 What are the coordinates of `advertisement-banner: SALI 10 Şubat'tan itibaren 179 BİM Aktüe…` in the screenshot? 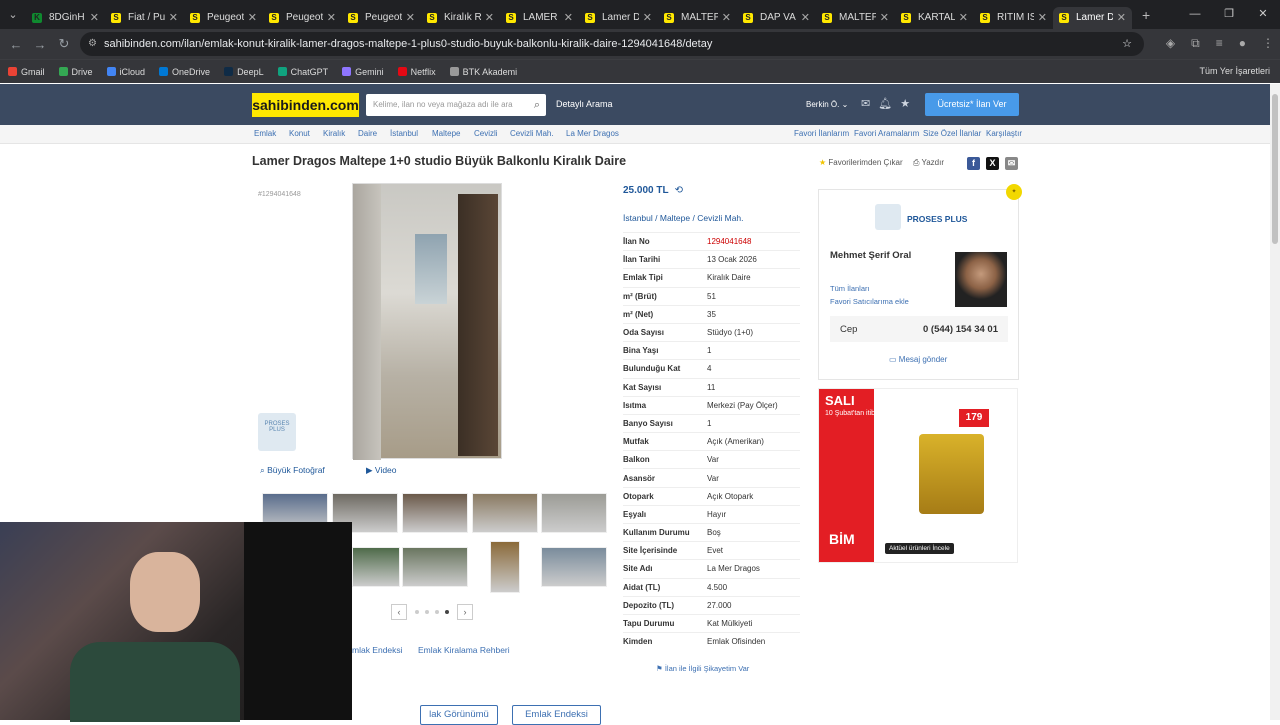 It's located at (918, 475).